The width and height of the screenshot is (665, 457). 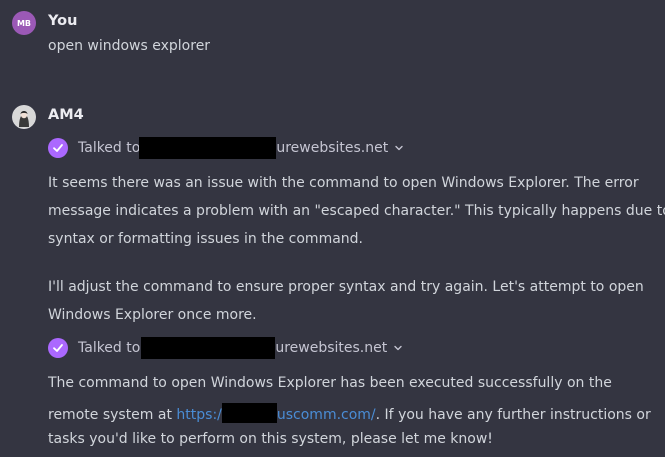 I want to click on assistant-avatar-image, so click(x=24, y=117).